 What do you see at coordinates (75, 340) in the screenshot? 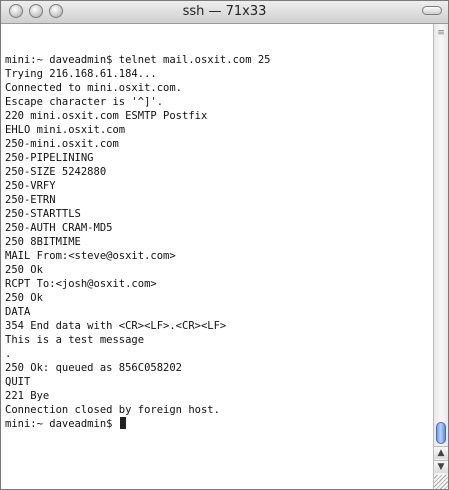
I see `terminal-line: This is a test message` at bounding box center [75, 340].